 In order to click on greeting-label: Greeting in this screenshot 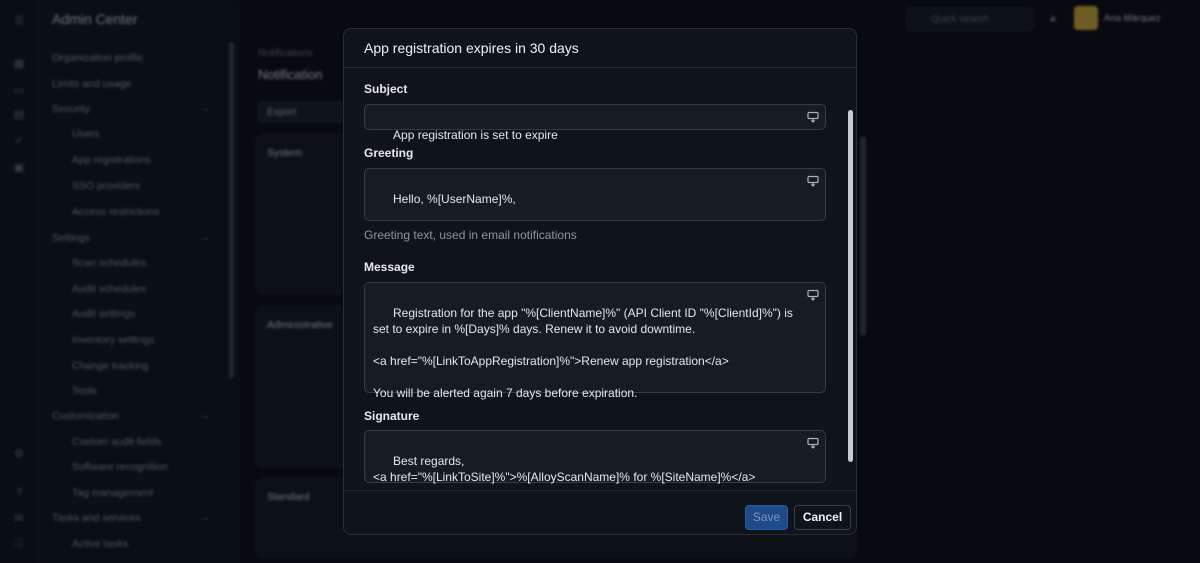, I will do `click(389, 153)`.